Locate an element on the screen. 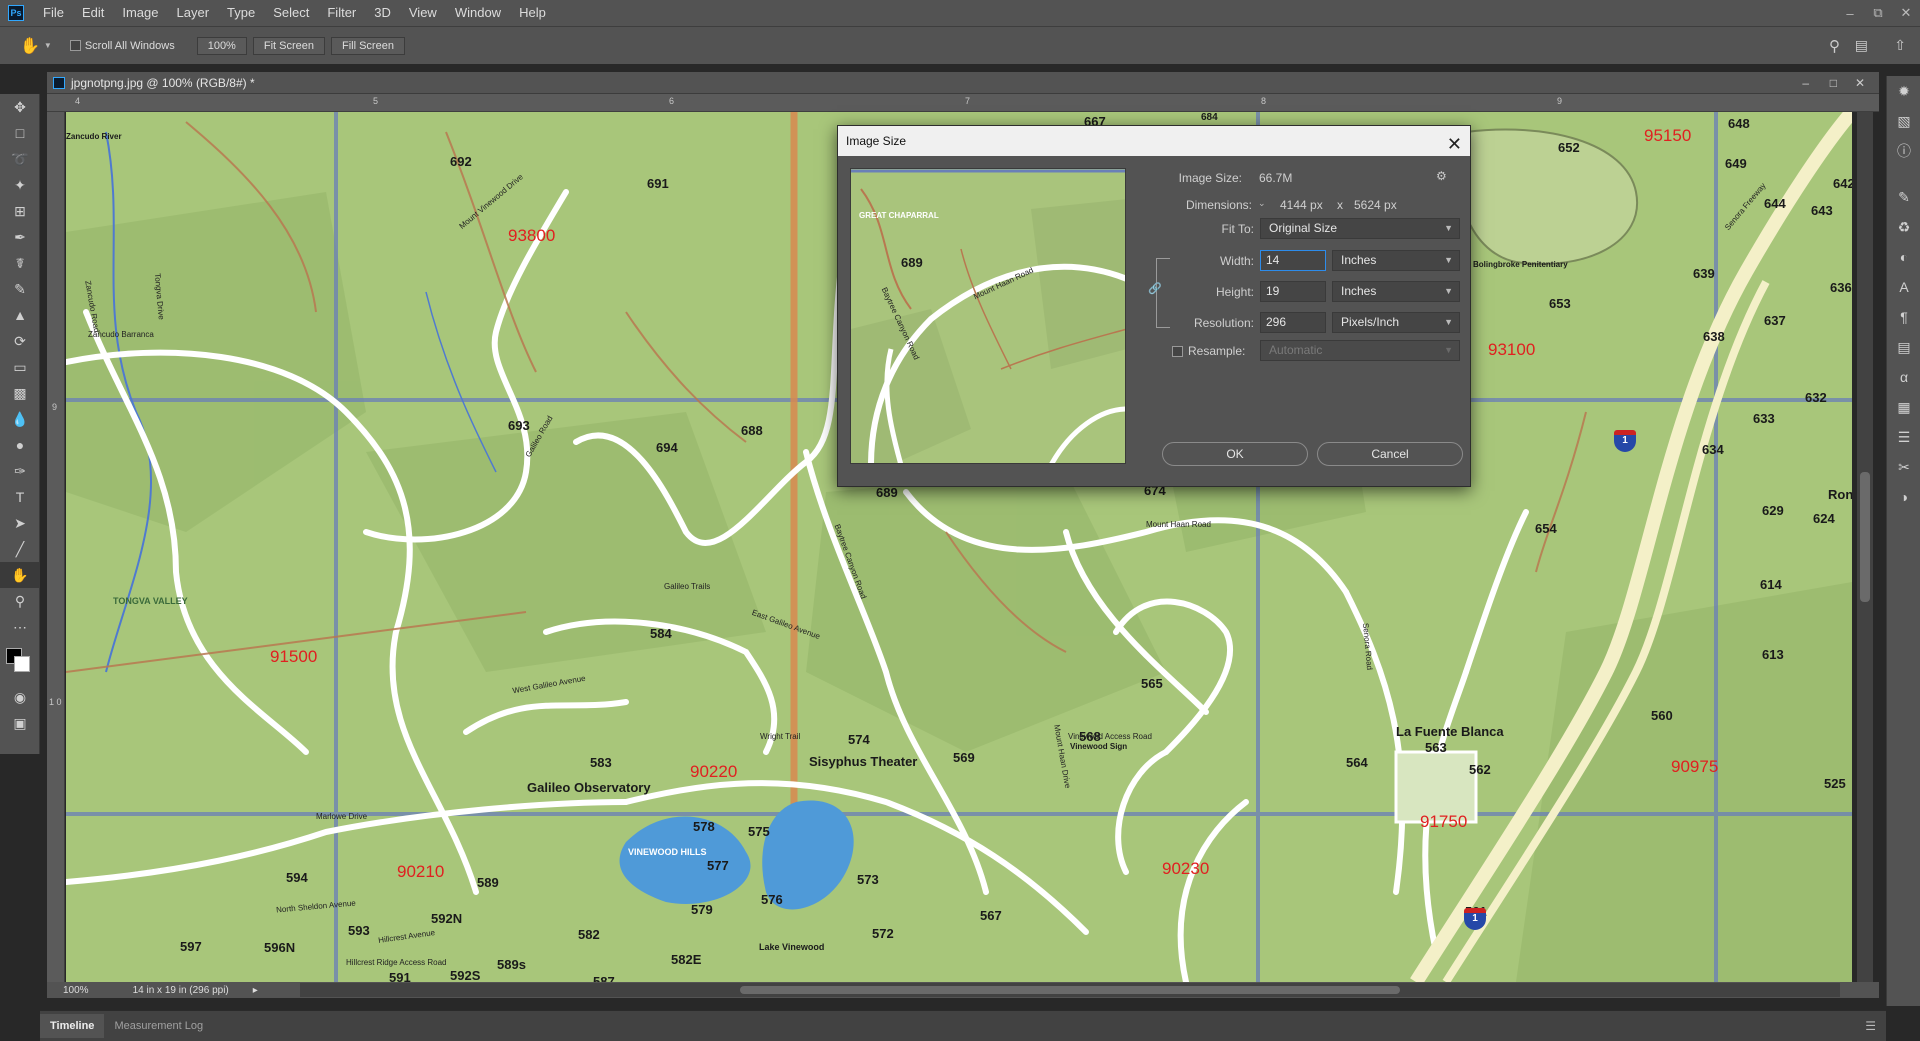  dodge-tool-icon: ● is located at coordinates (20, 445).